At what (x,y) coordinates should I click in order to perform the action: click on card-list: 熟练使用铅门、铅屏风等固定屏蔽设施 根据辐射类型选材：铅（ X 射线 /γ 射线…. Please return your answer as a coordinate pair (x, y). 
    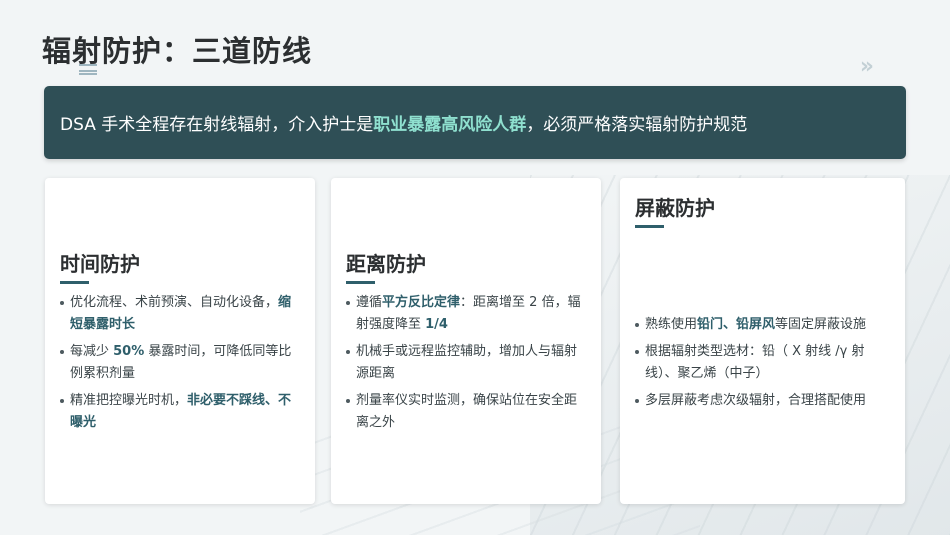
    Looking at the image, I should click on (763, 365).